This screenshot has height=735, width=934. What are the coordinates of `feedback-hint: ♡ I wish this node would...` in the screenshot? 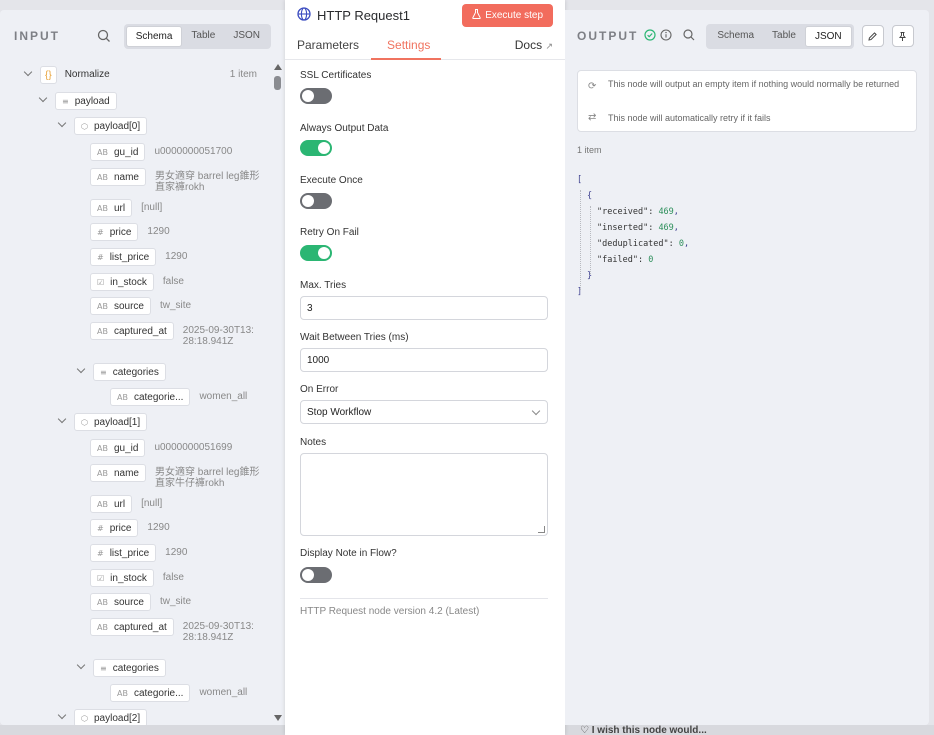 It's located at (643, 730).